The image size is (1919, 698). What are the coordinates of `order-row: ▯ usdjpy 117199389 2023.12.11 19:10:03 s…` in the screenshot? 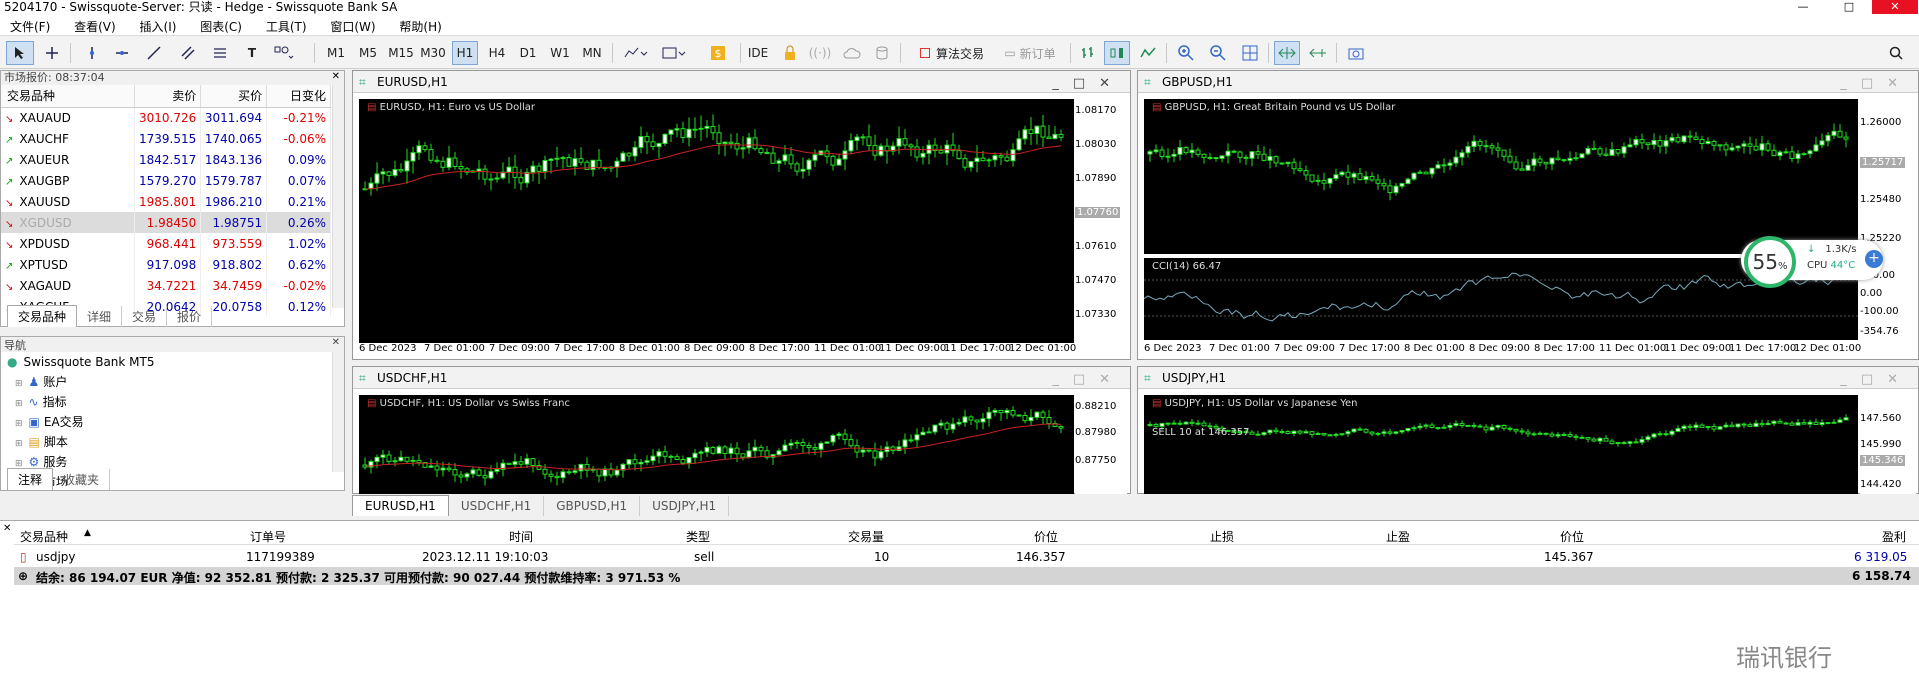 It's located at (966, 557).